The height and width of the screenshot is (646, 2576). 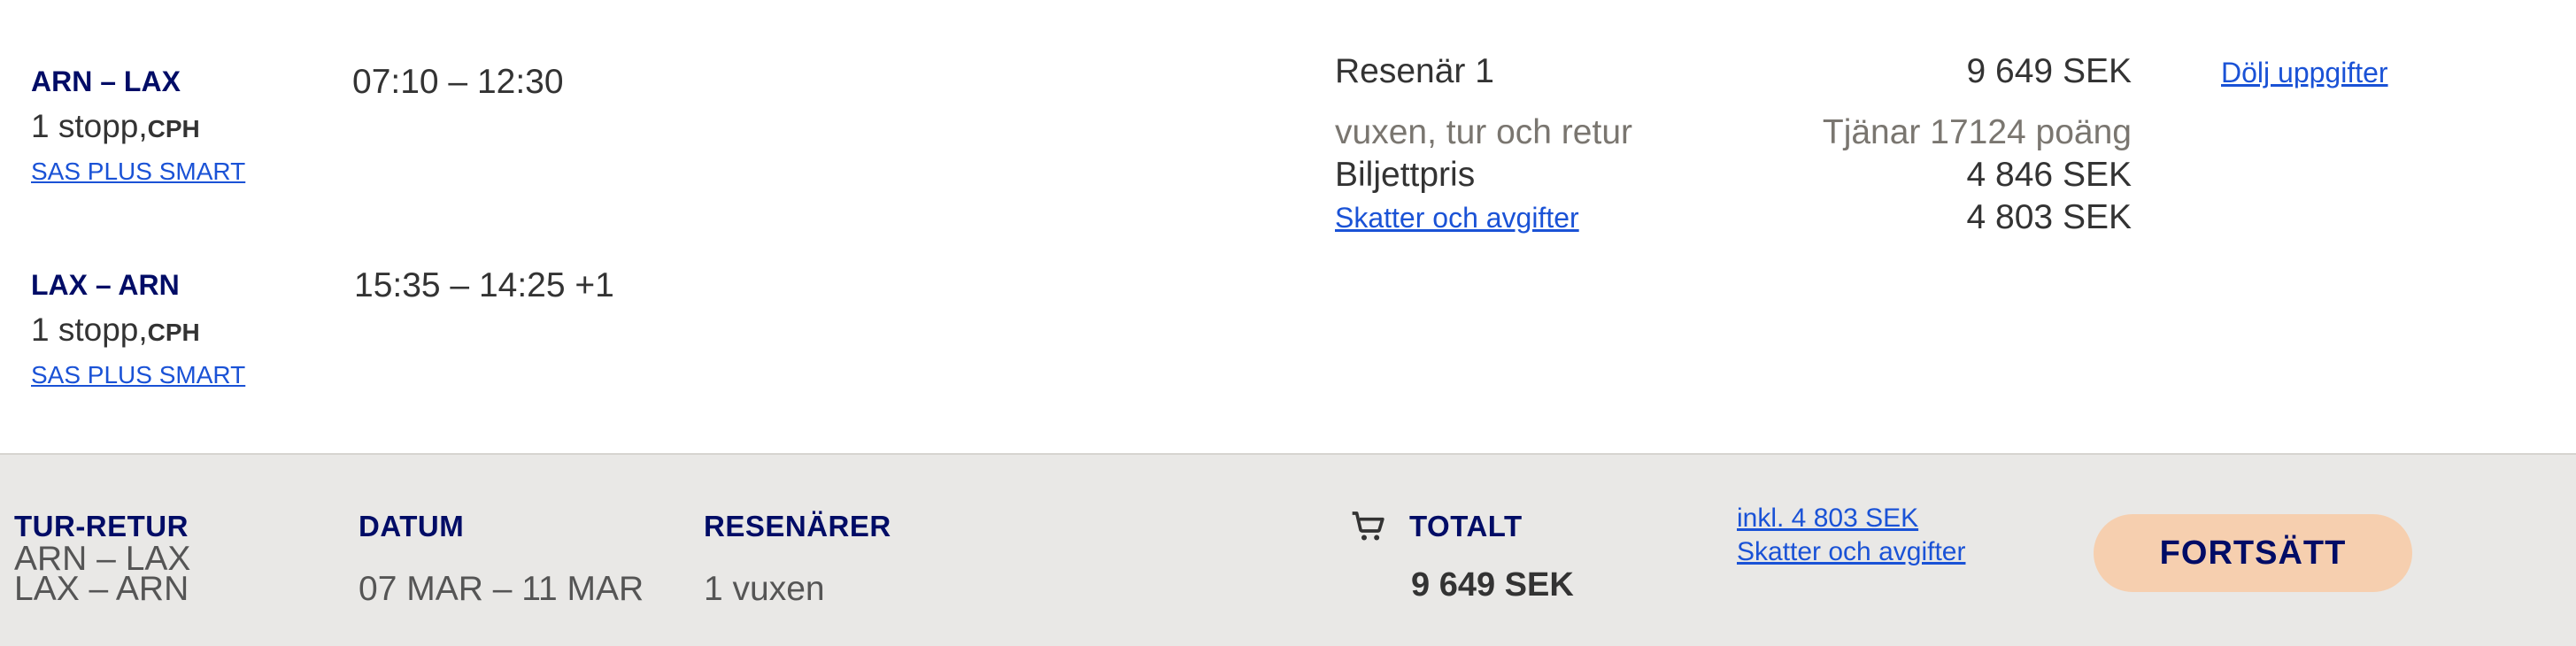 What do you see at coordinates (1483, 132) in the screenshot?
I see `passenger-type: vuxen, tur och retur` at bounding box center [1483, 132].